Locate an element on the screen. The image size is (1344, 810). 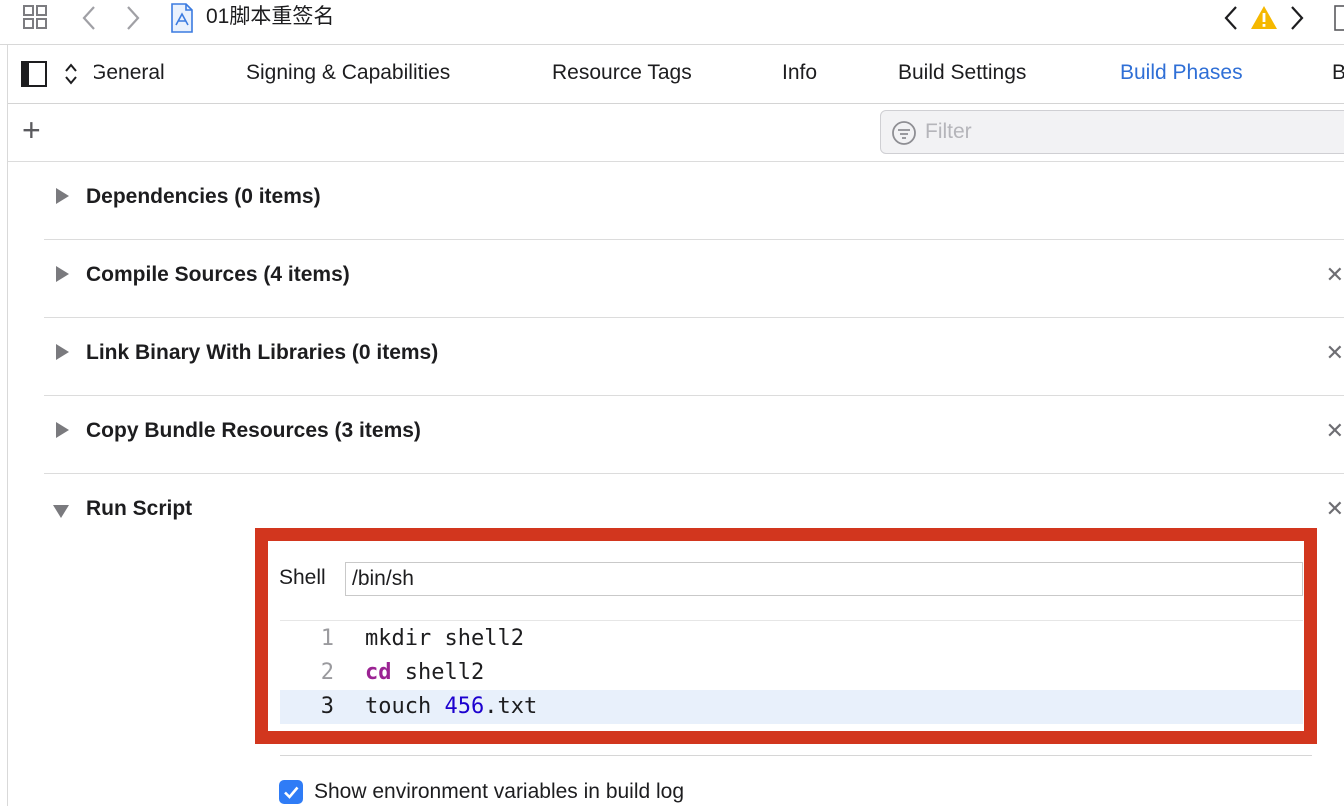
code-line-current: 3 touch 456.txt is located at coordinates (791, 707).